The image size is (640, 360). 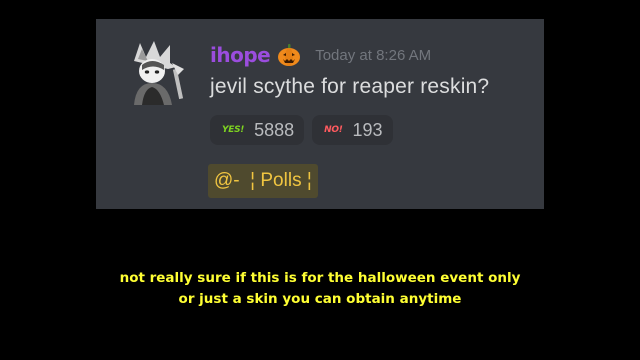 What do you see at coordinates (367, 129) in the screenshot?
I see `reaction-count: 193` at bounding box center [367, 129].